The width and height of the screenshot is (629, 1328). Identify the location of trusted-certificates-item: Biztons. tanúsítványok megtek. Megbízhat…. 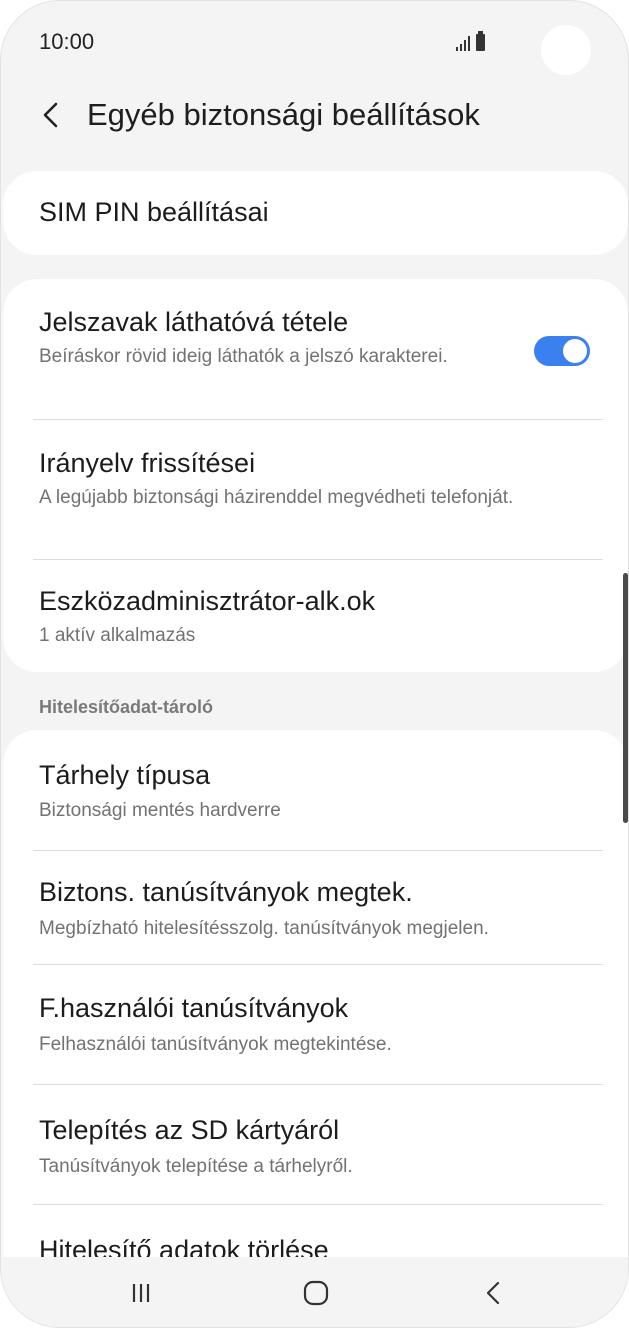
(315, 907).